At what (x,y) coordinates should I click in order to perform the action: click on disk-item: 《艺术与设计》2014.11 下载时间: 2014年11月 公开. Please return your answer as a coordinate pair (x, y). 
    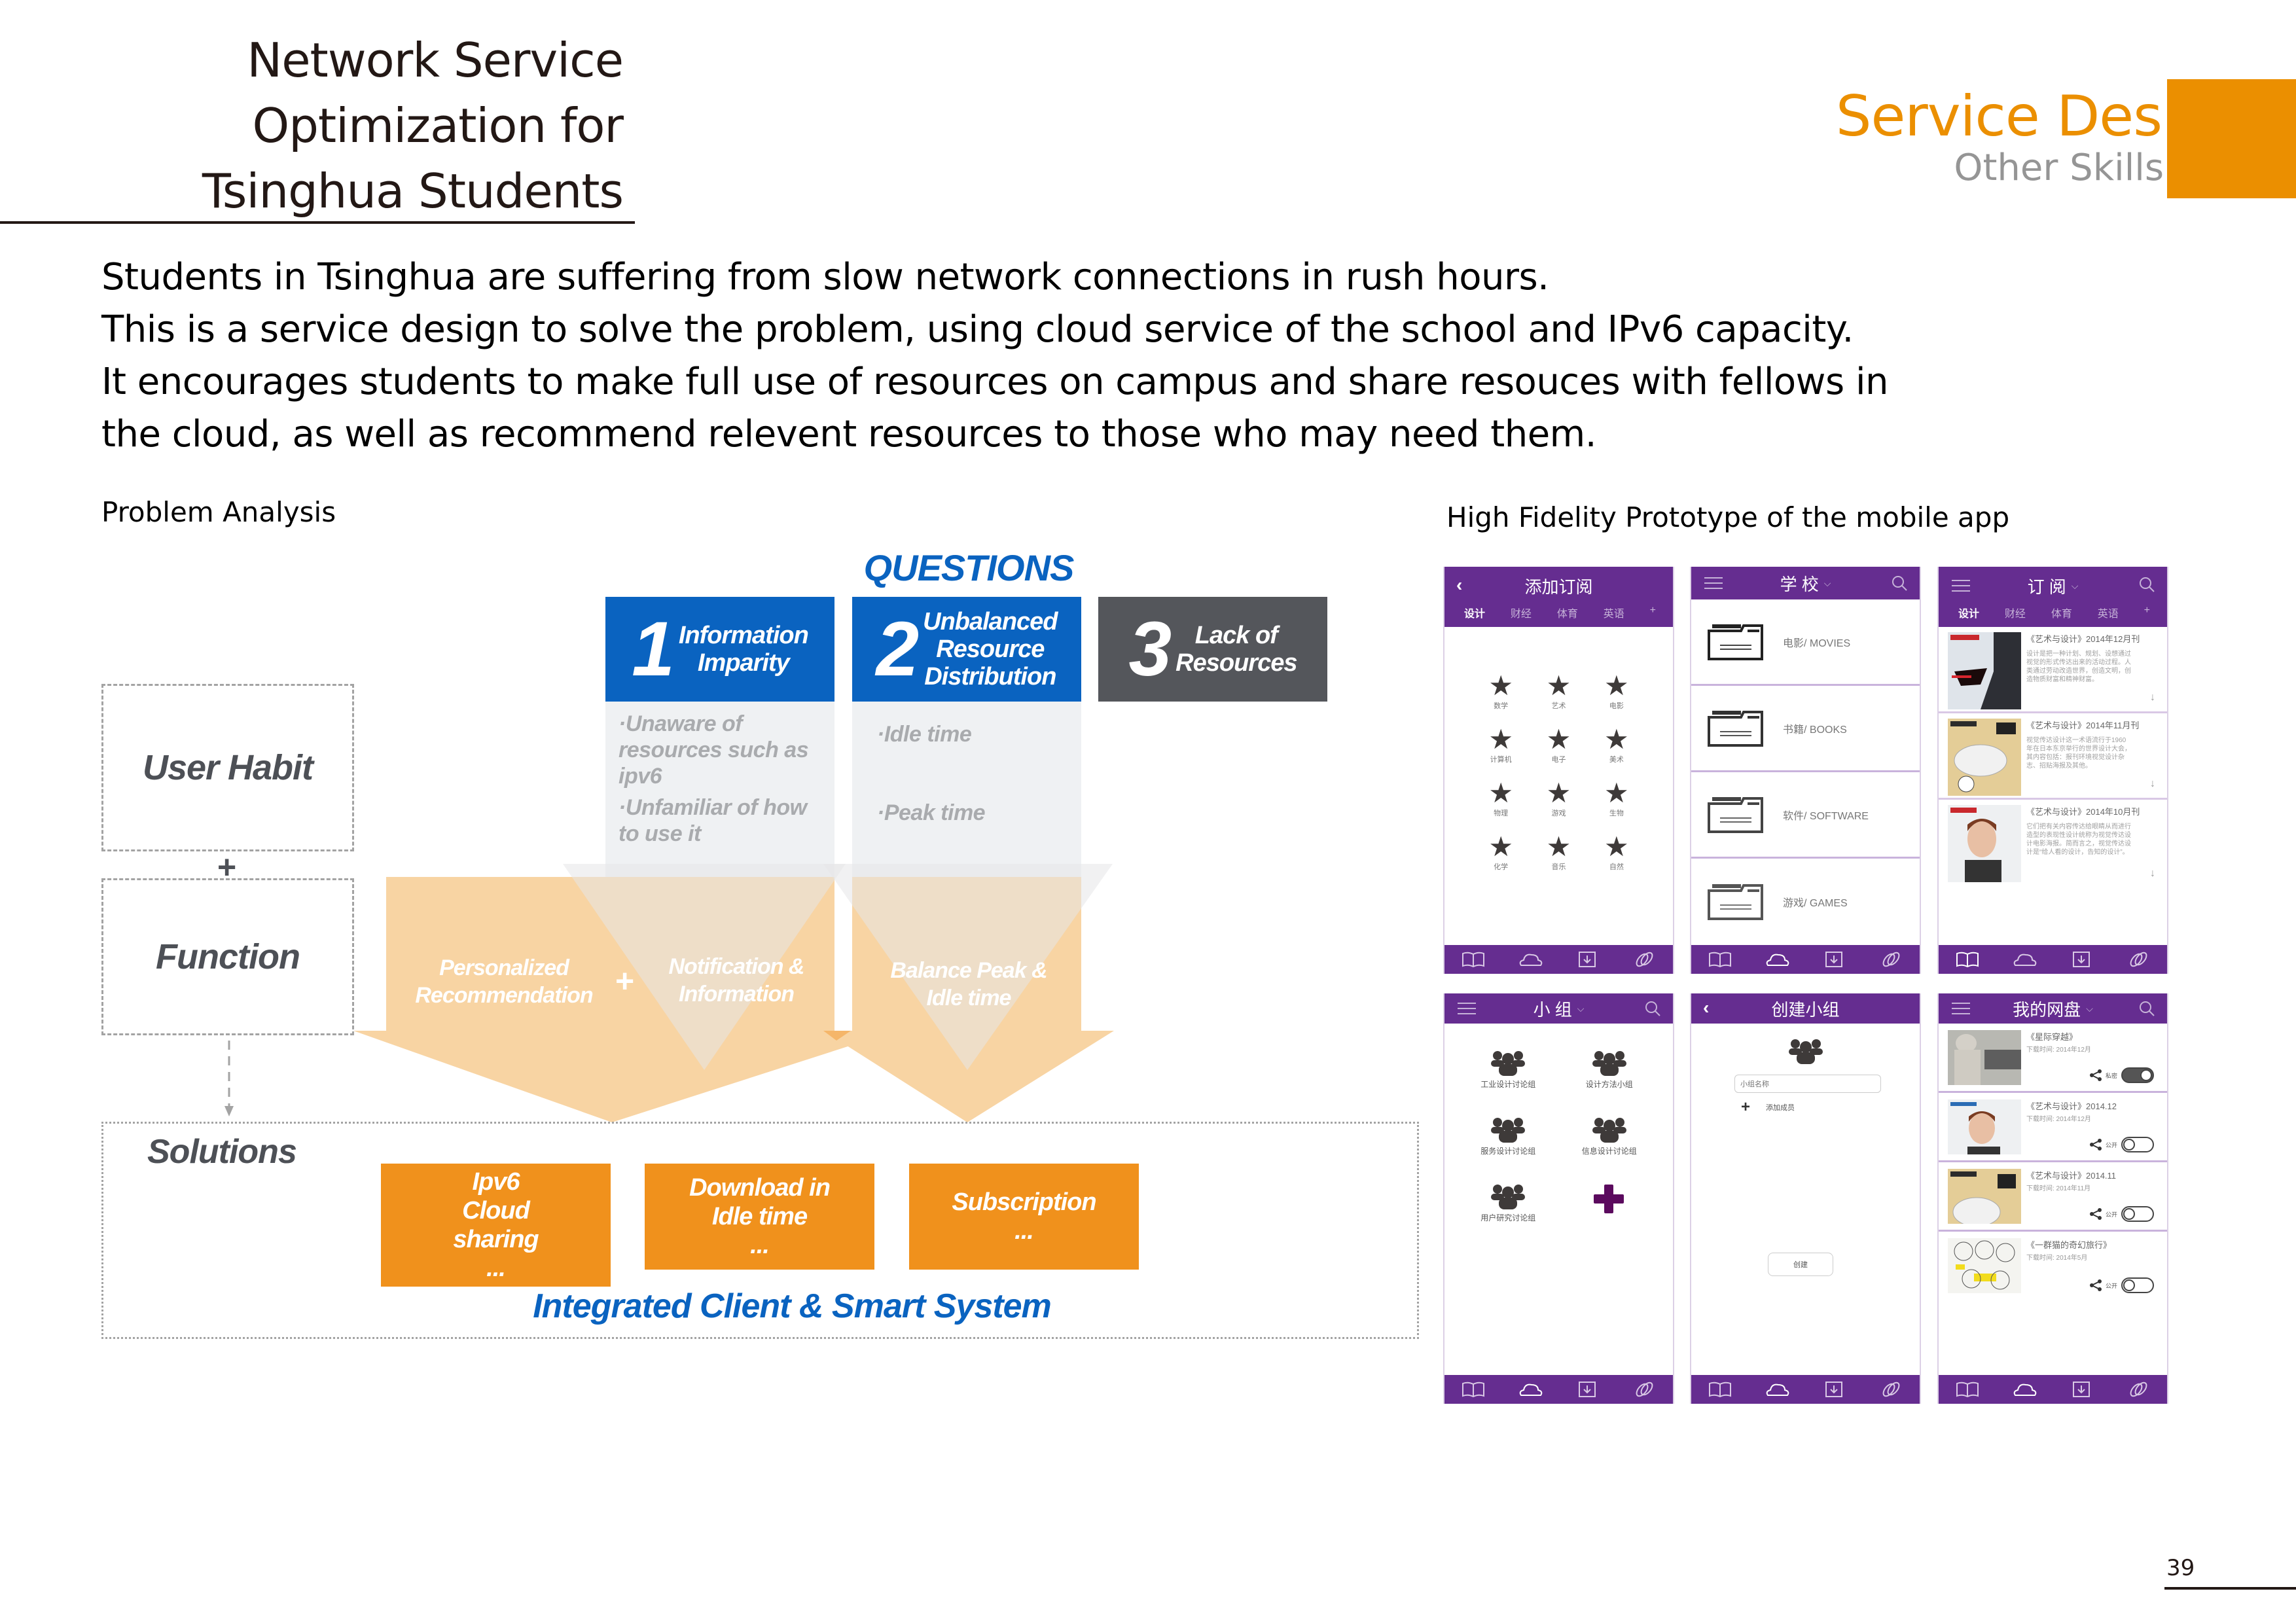
    Looking at the image, I should click on (2053, 1197).